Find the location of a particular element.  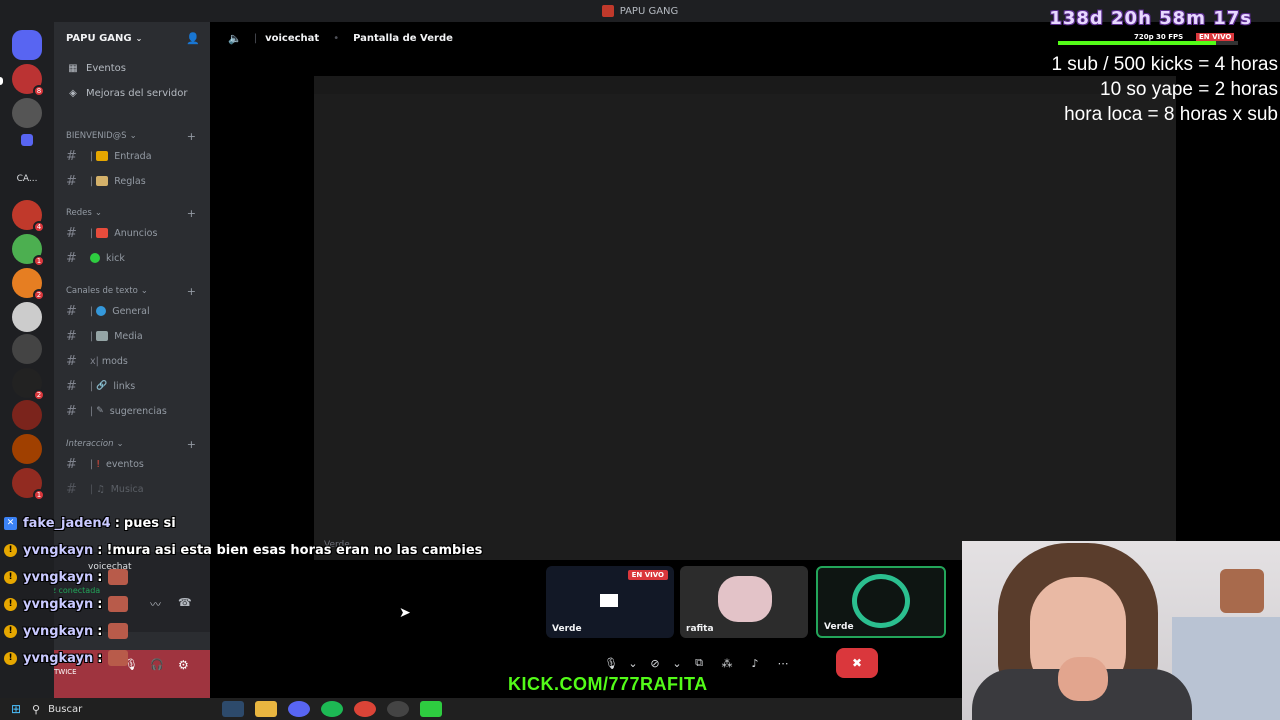

channel-musica: # | ♫ Musica is located at coordinates (136, 489).